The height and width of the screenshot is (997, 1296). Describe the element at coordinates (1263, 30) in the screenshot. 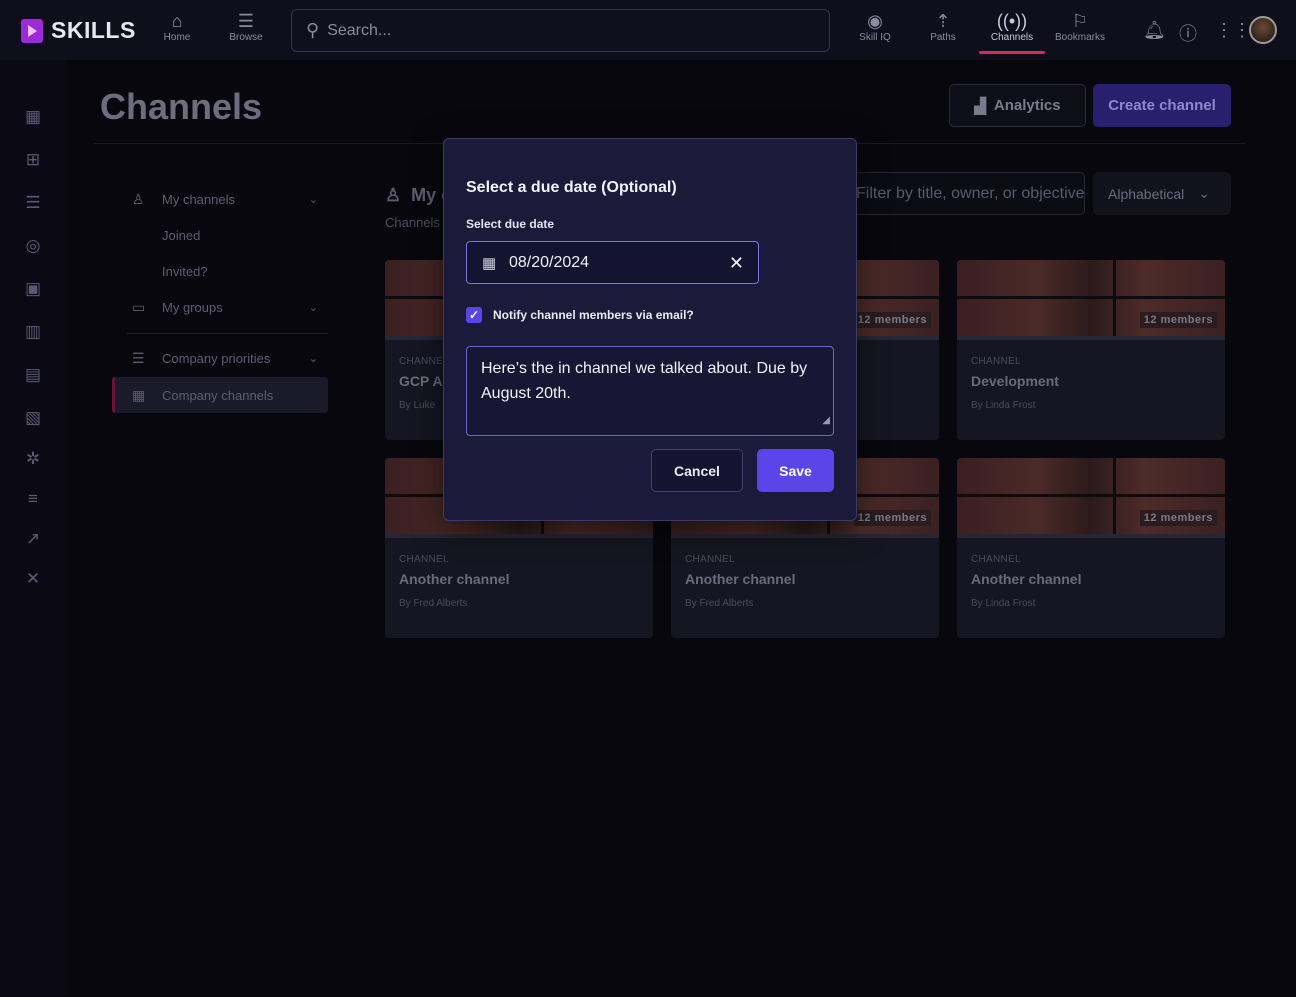

I see `avatar` at that location.